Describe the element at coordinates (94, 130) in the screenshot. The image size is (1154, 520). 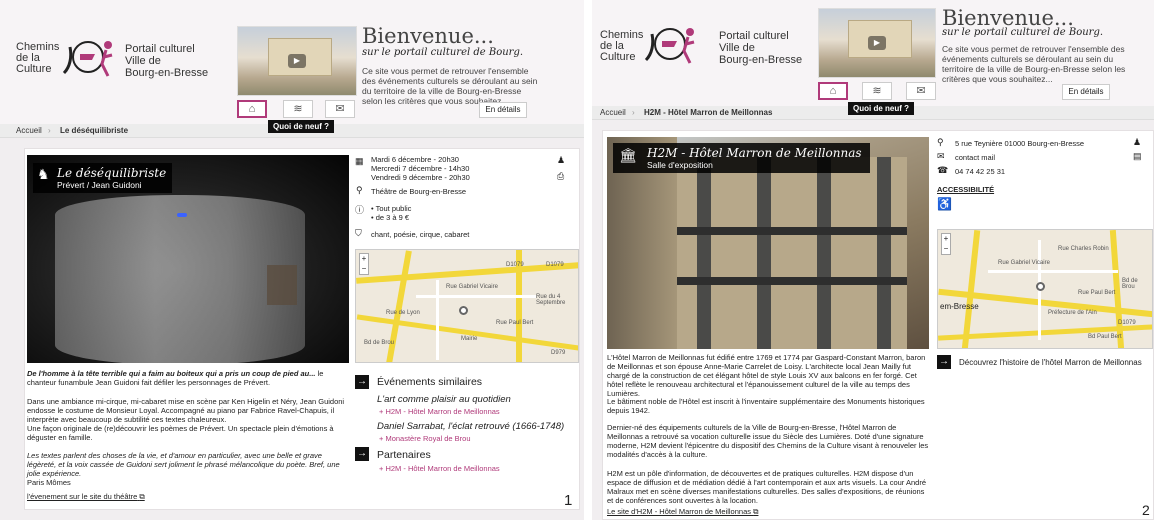
I see `breadcrumb-current: Le déséquilibriste` at that location.